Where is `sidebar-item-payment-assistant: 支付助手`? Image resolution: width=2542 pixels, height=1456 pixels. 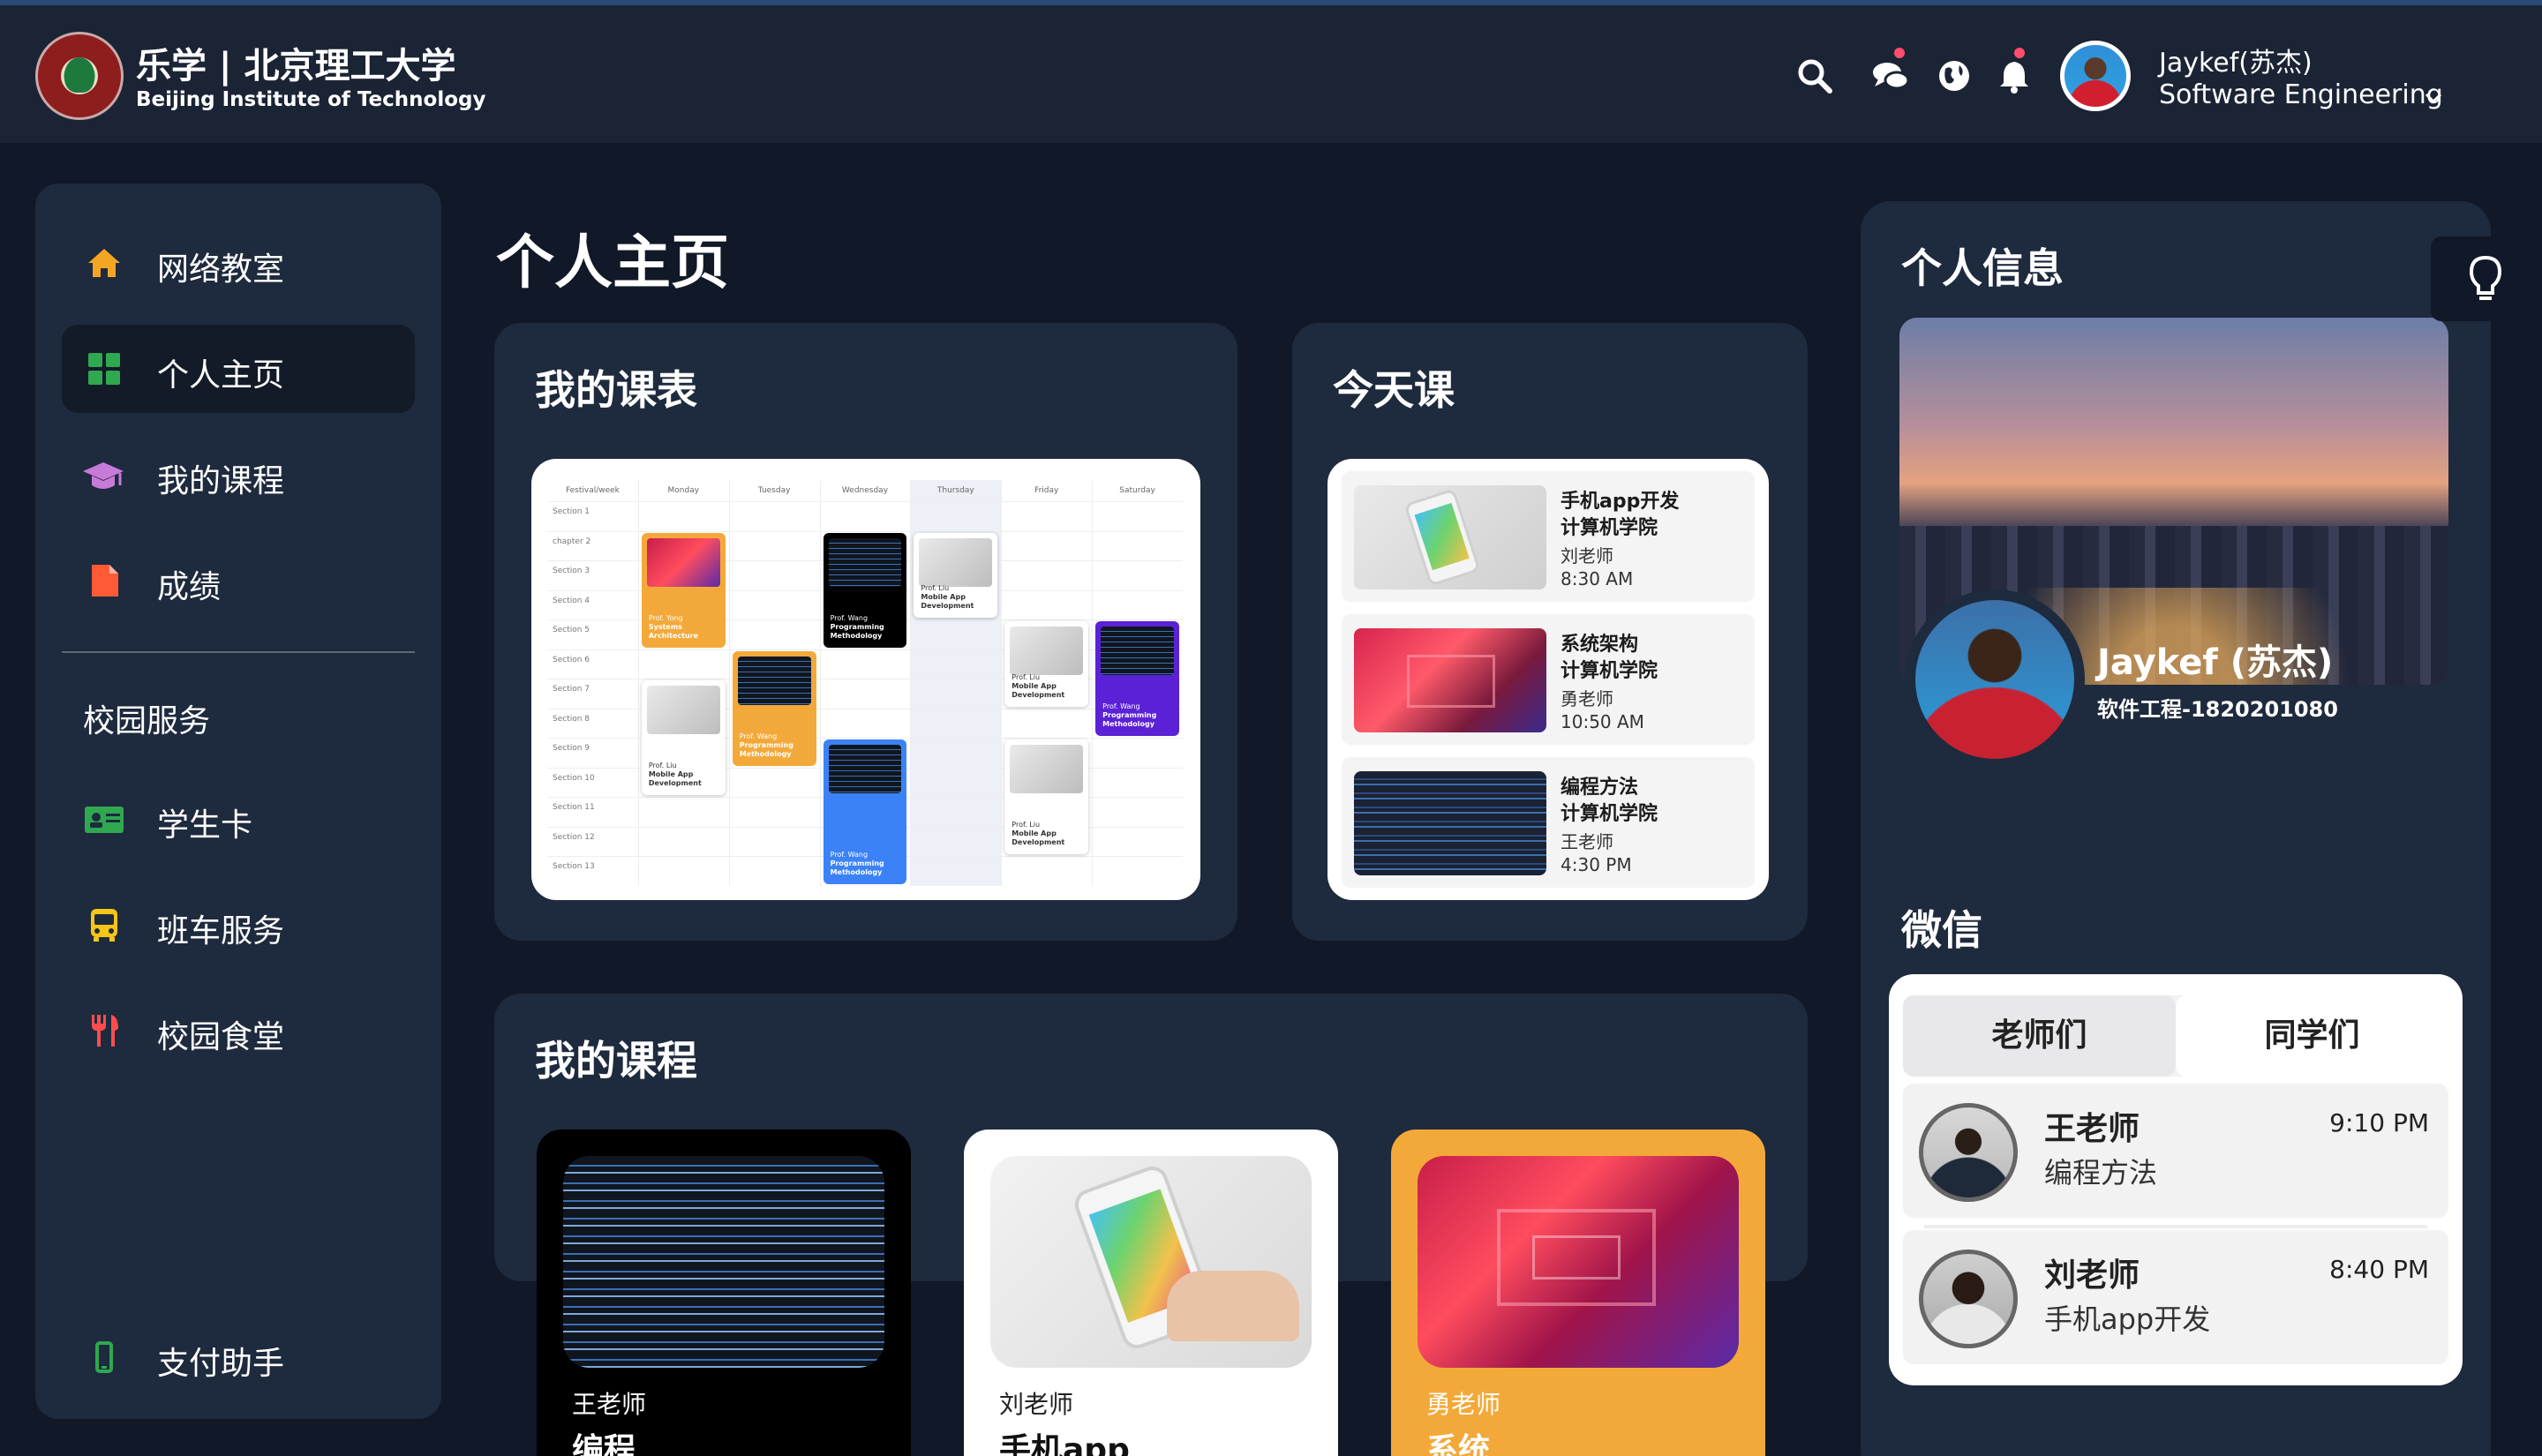
sidebar-item-payment-assistant: 支付助手 is located at coordinates (239, 1357).